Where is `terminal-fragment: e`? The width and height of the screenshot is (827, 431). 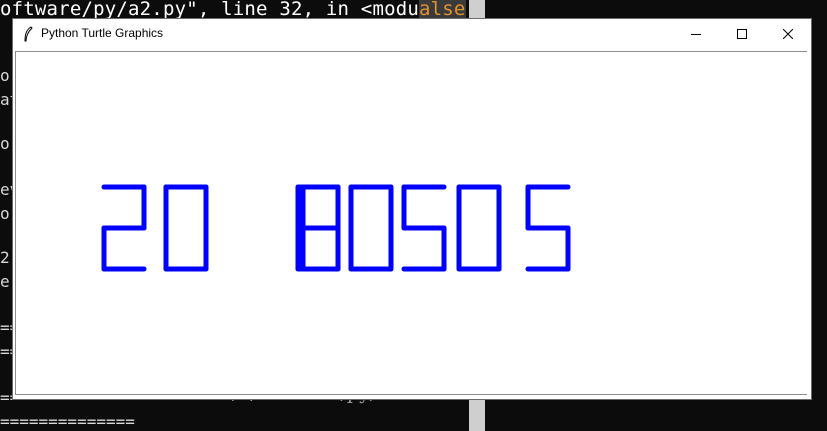 terminal-fragment: e is located at coordinates (5, 281).